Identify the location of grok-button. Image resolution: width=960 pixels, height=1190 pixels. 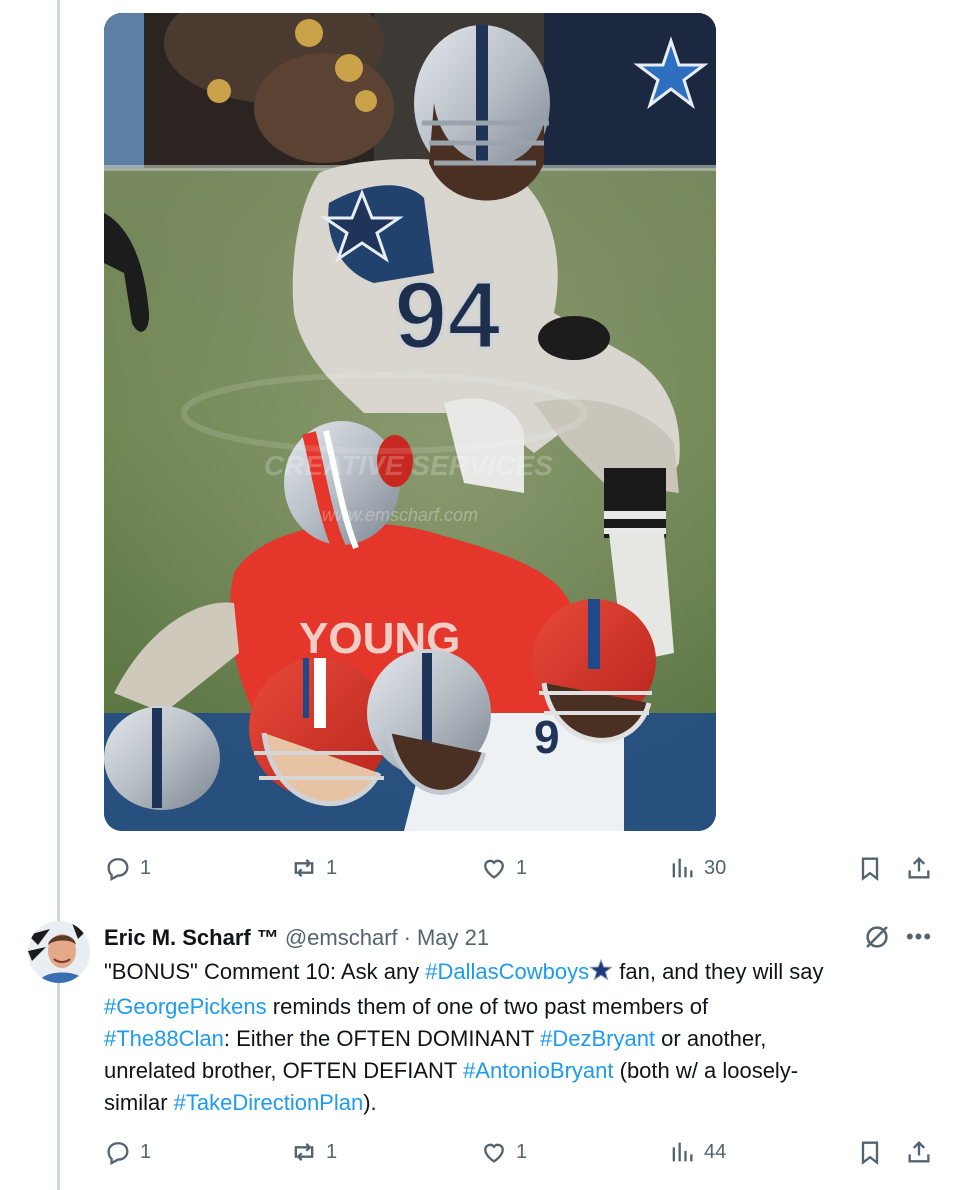
(877, 937).